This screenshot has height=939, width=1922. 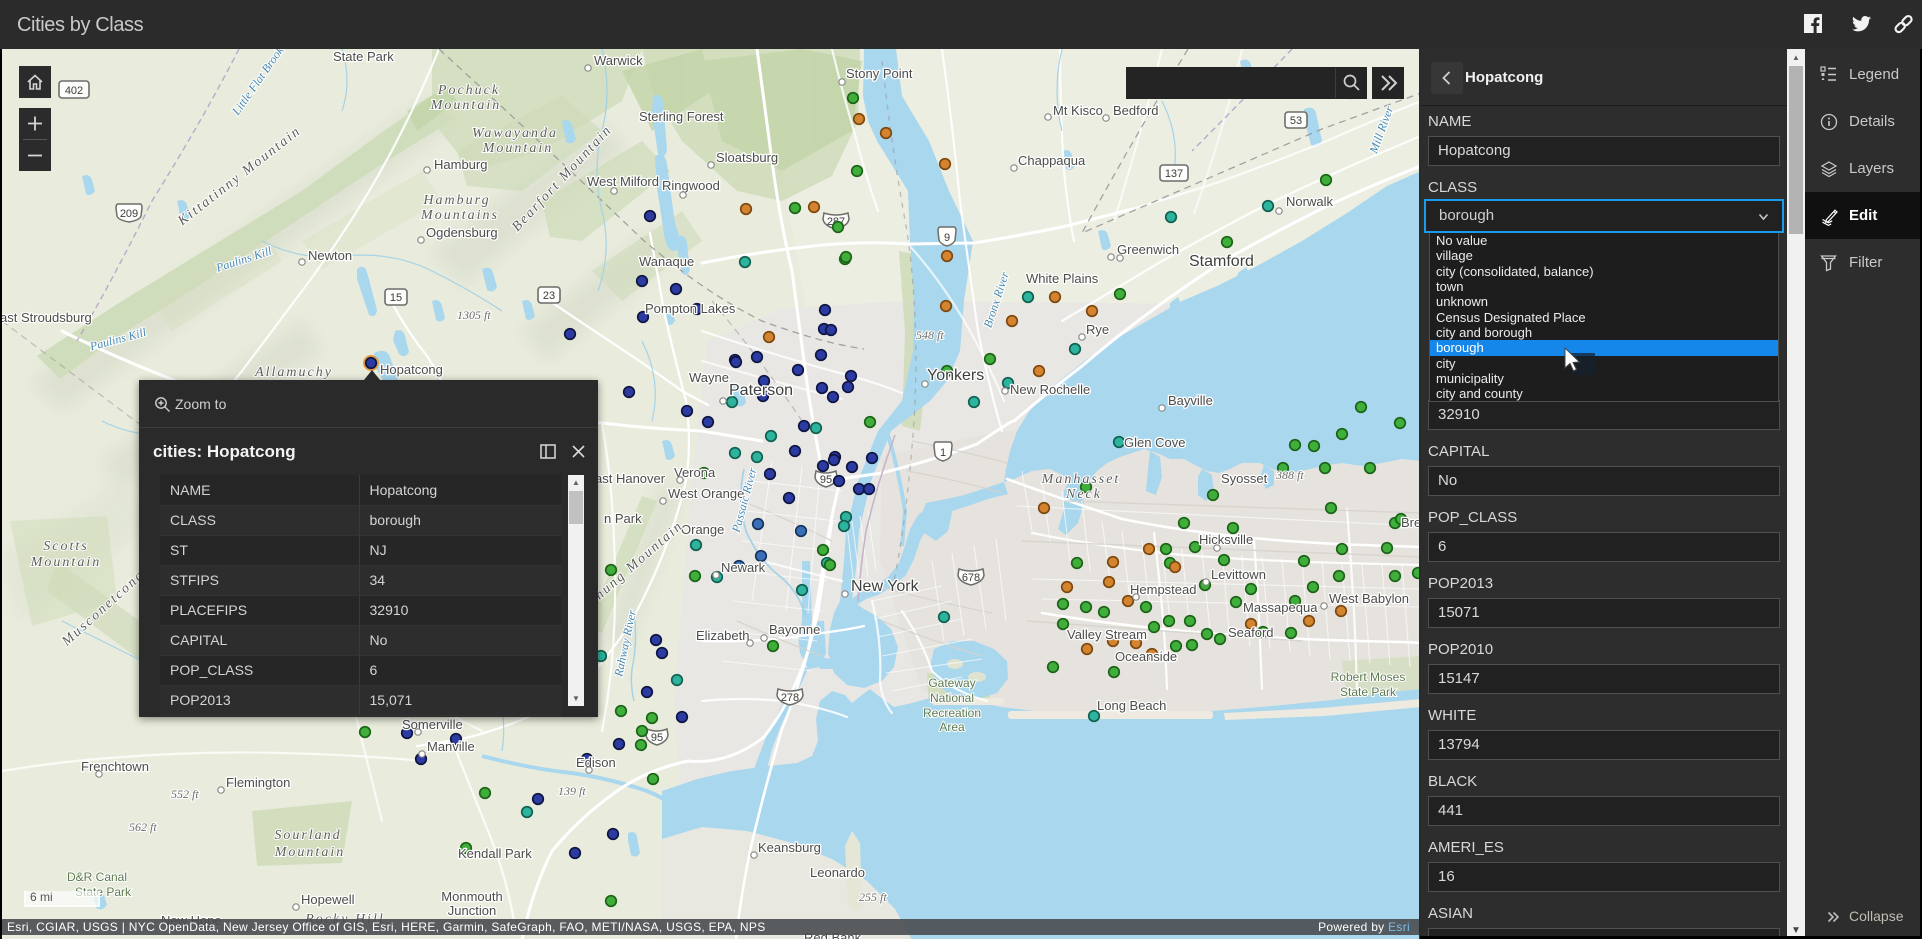 What do you see at coordinates (258, 782) in the screenshot?
I see `svg-text: Flemington` at bounding box center [258, 782].